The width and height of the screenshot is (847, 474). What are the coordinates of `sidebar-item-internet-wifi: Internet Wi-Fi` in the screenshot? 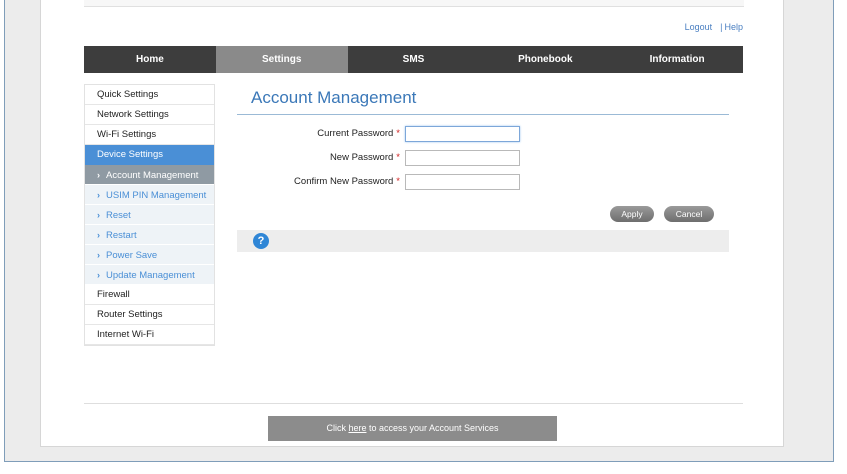 It's located at (149, 335).